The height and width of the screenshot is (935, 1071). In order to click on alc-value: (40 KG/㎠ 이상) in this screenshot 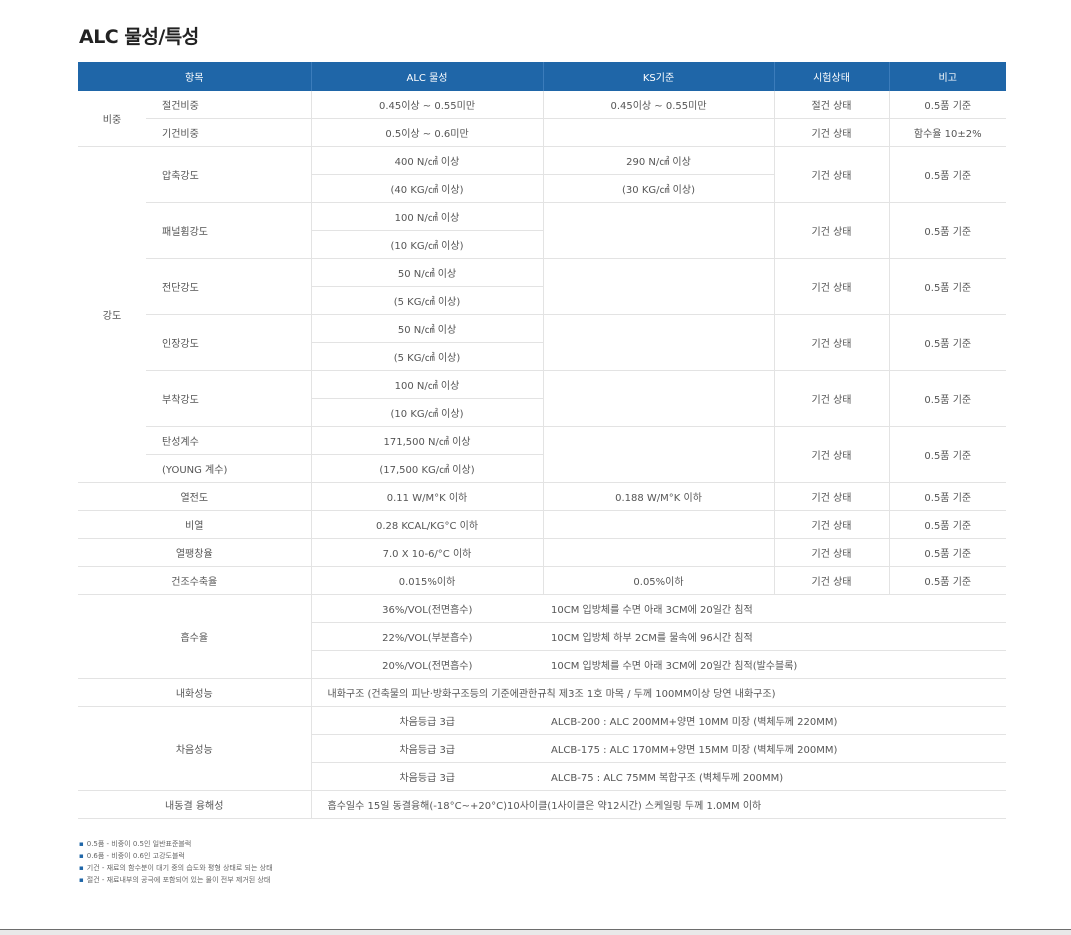, I will do `click(426, 188)`.